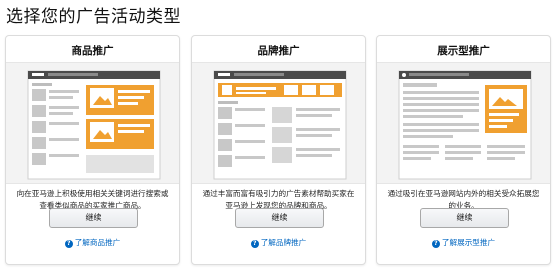  I want to click on card-title: 展示型推广, so click(463, 51).